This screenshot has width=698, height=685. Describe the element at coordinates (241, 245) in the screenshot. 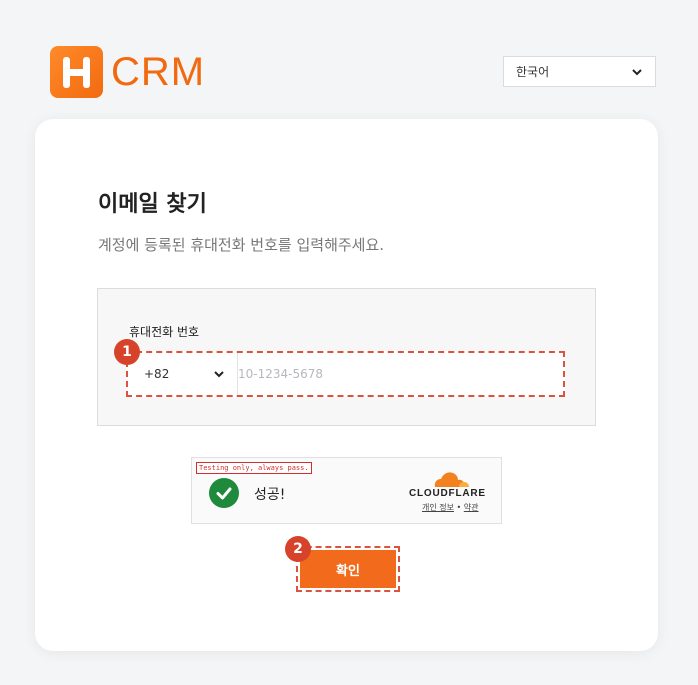

I see `page-subtitle: 계정에 등록된 휴대전화 번호를 입력해주세요.` at that location.